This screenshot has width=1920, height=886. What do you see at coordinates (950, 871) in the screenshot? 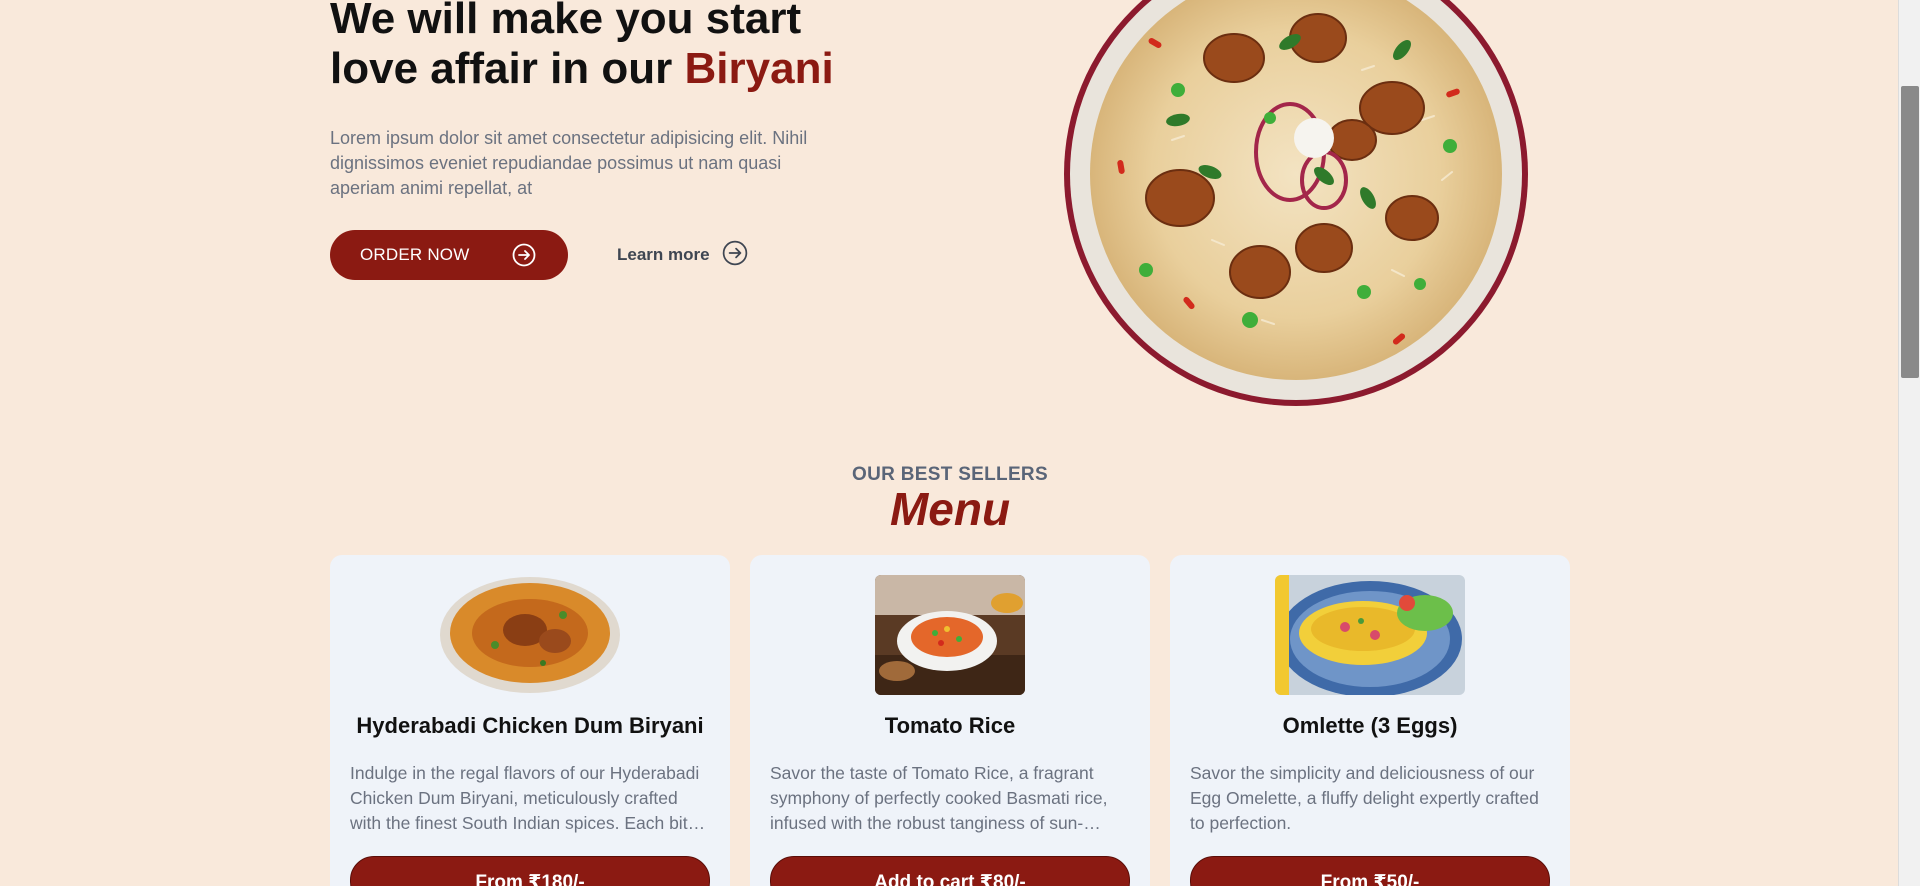
I see `menu-item-price-button: Add to cart ₹80/-` at bounding box center [950, 871].